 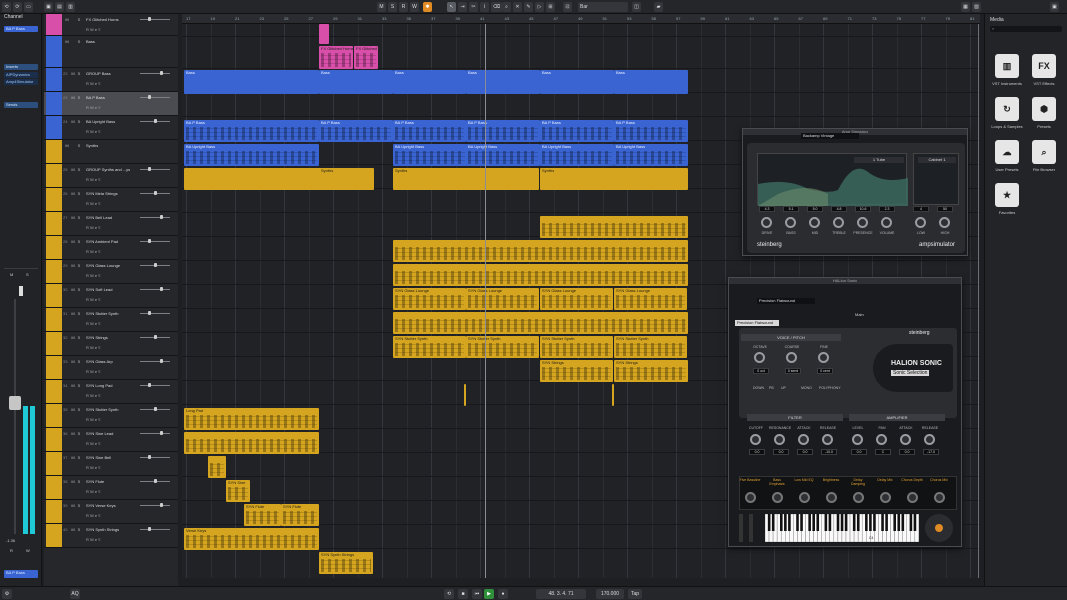 I want to click on clip-glass-arp, so click(x=465, y=395).